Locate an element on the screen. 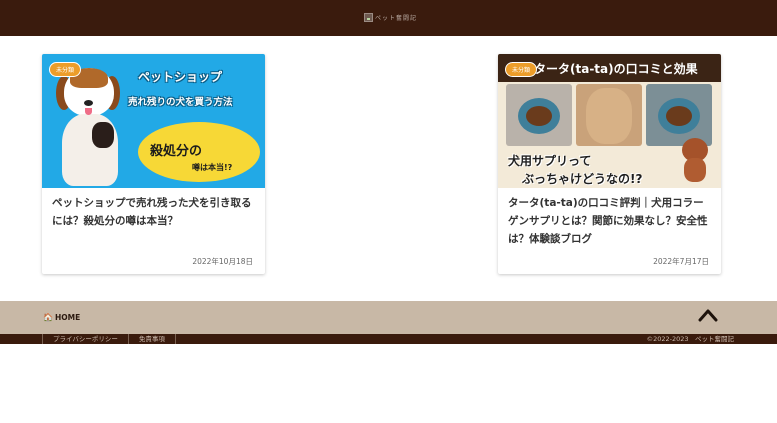 The width and height of the screenshot is (777, 423). site-logo-alt-text: ペット奮闘記 is located at coordinates (396, 18).